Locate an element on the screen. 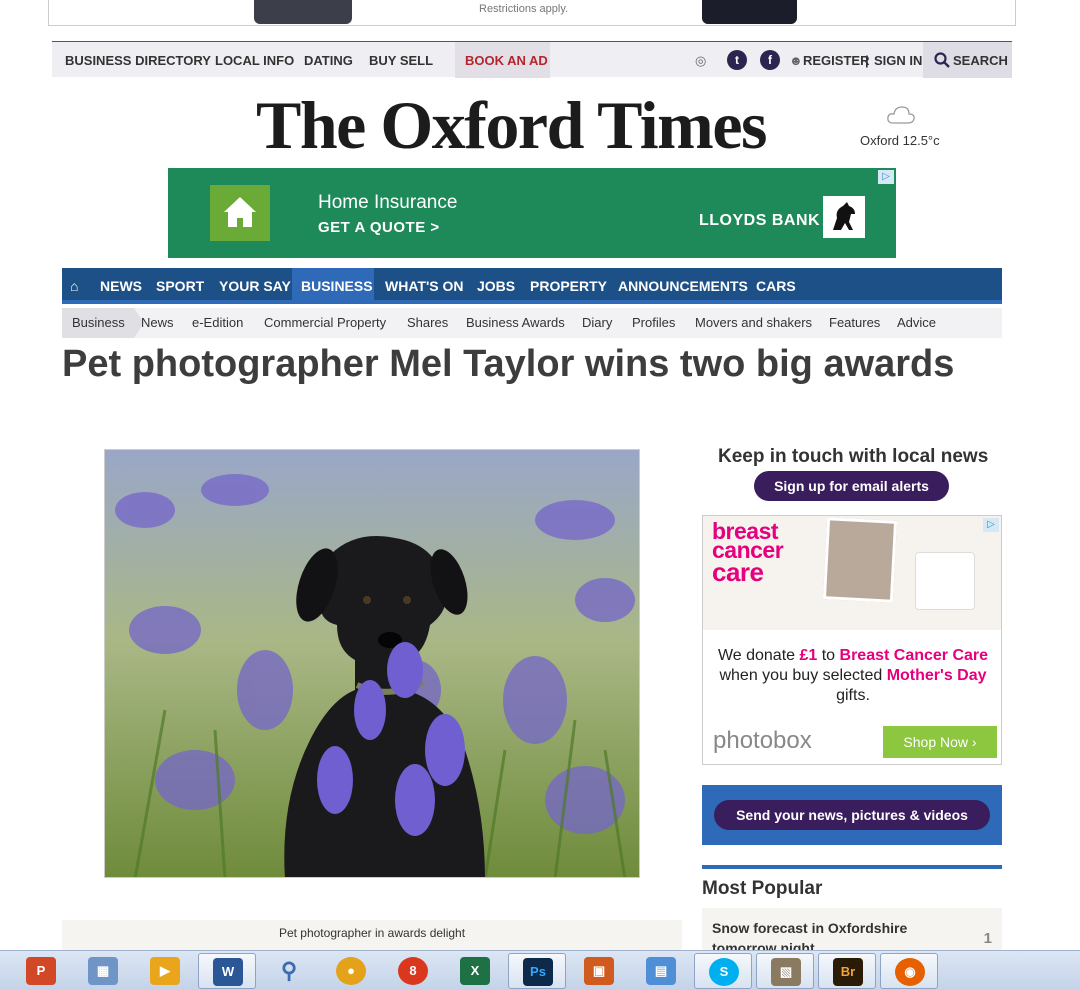 The image size is (1080, 990). most-popular-rank: 1 is located at coordinates (987, 938).